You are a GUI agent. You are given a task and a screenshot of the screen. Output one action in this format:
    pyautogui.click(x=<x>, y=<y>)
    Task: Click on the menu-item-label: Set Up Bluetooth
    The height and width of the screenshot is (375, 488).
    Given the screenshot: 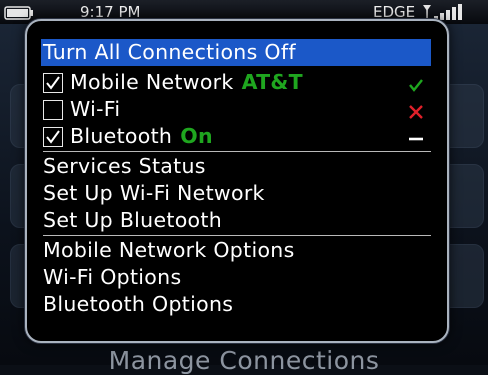 What is the action you would take?
    pyautogui.click(x=133, y=220)
    